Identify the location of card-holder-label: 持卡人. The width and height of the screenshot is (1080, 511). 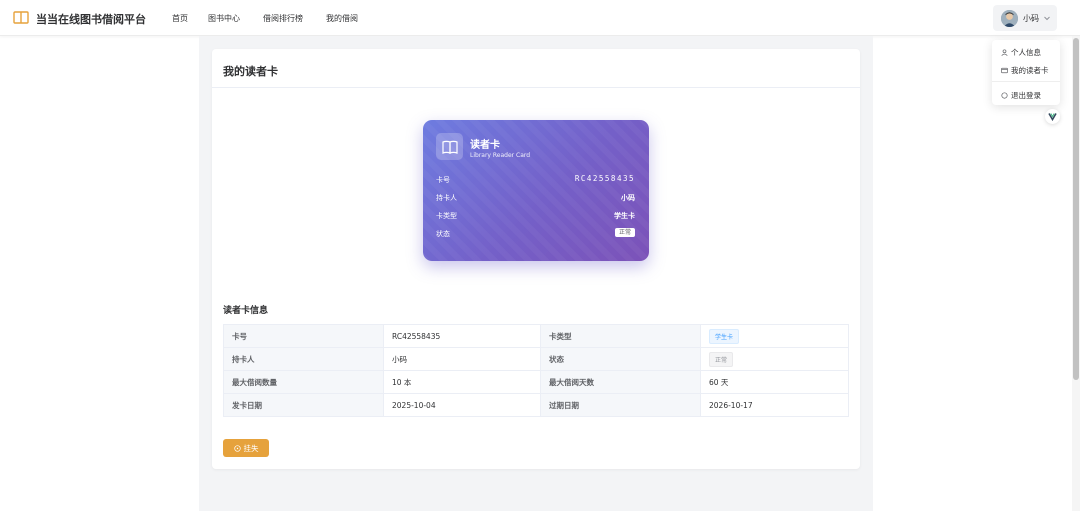
(446, 198).